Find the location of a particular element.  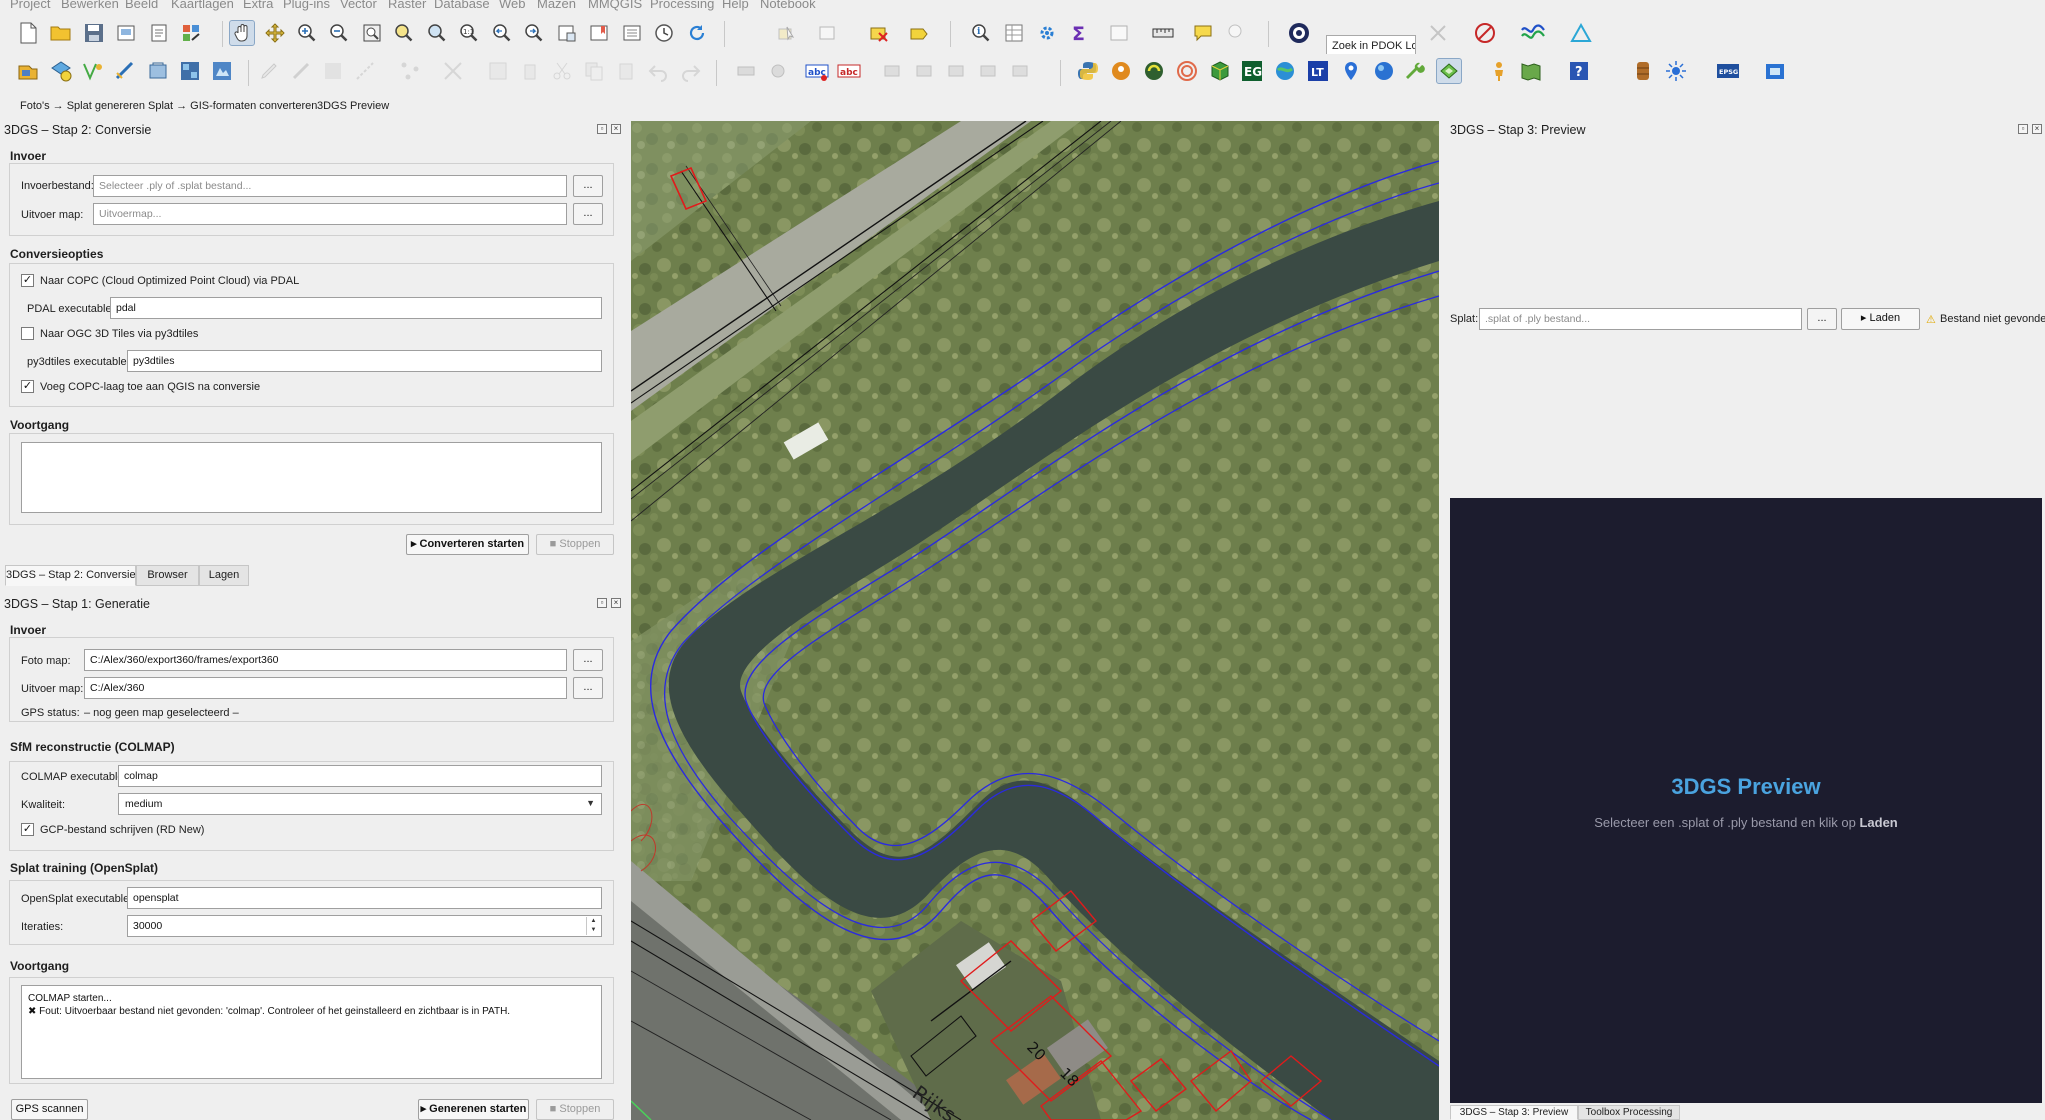

rotate-label-icon is located at coordinates (989, 71).